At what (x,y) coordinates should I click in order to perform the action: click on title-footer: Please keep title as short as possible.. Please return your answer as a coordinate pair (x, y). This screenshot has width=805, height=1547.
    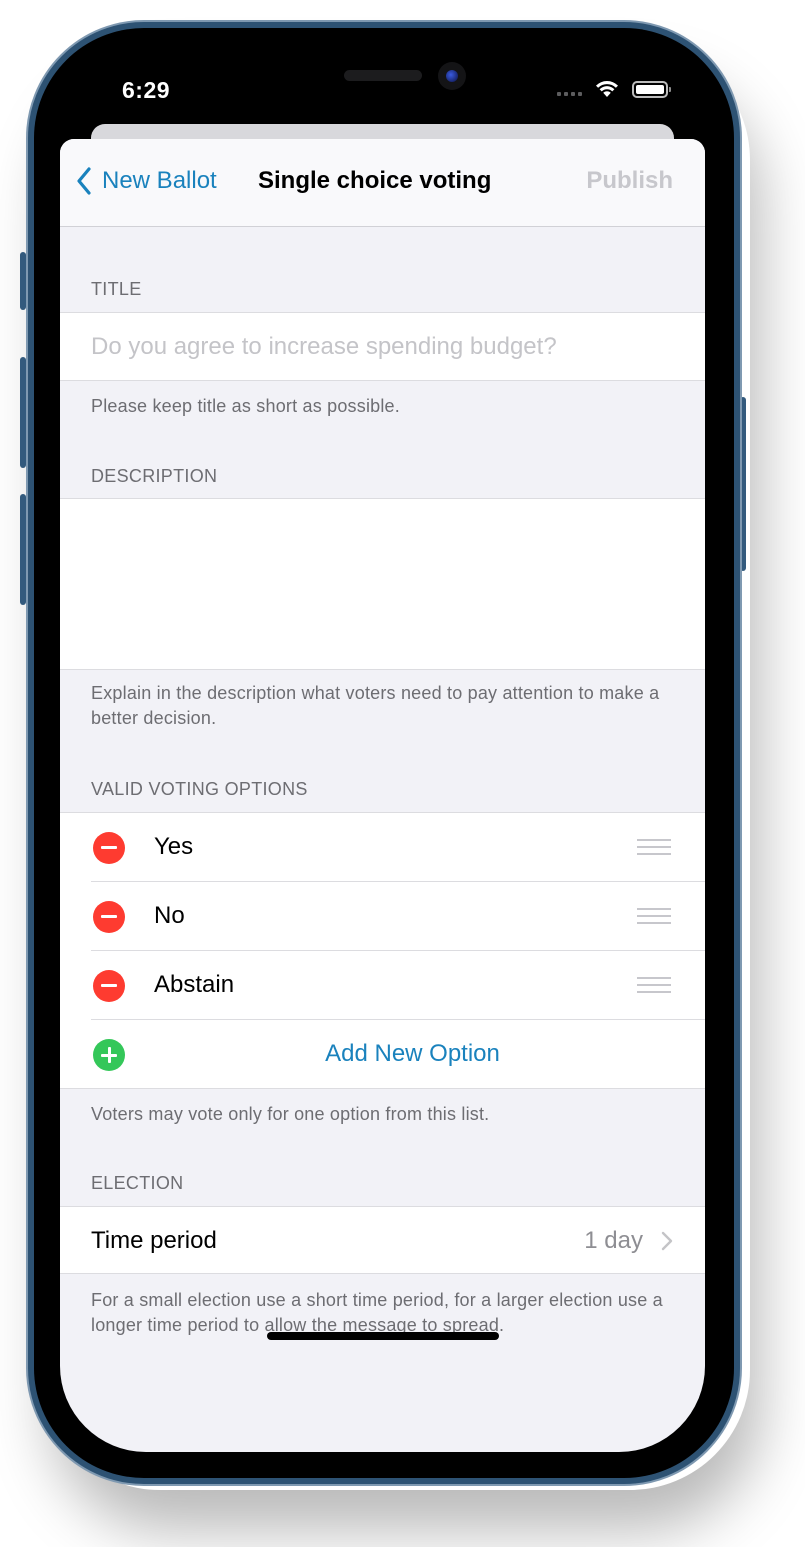
    Looking at the image, I should click on (245, 406).